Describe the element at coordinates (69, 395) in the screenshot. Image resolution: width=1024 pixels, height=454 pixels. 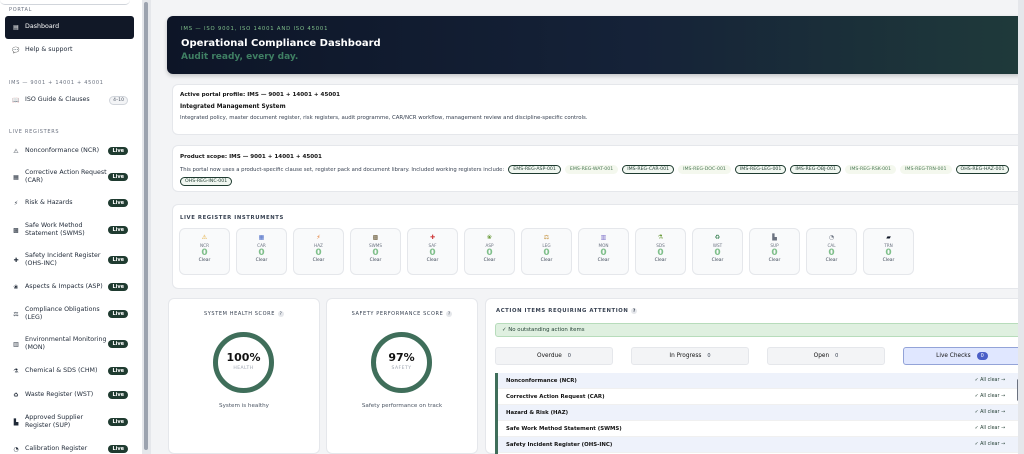
I see `sidebar-item-wst: ♻ Waste Register (WST) Live` at that location.